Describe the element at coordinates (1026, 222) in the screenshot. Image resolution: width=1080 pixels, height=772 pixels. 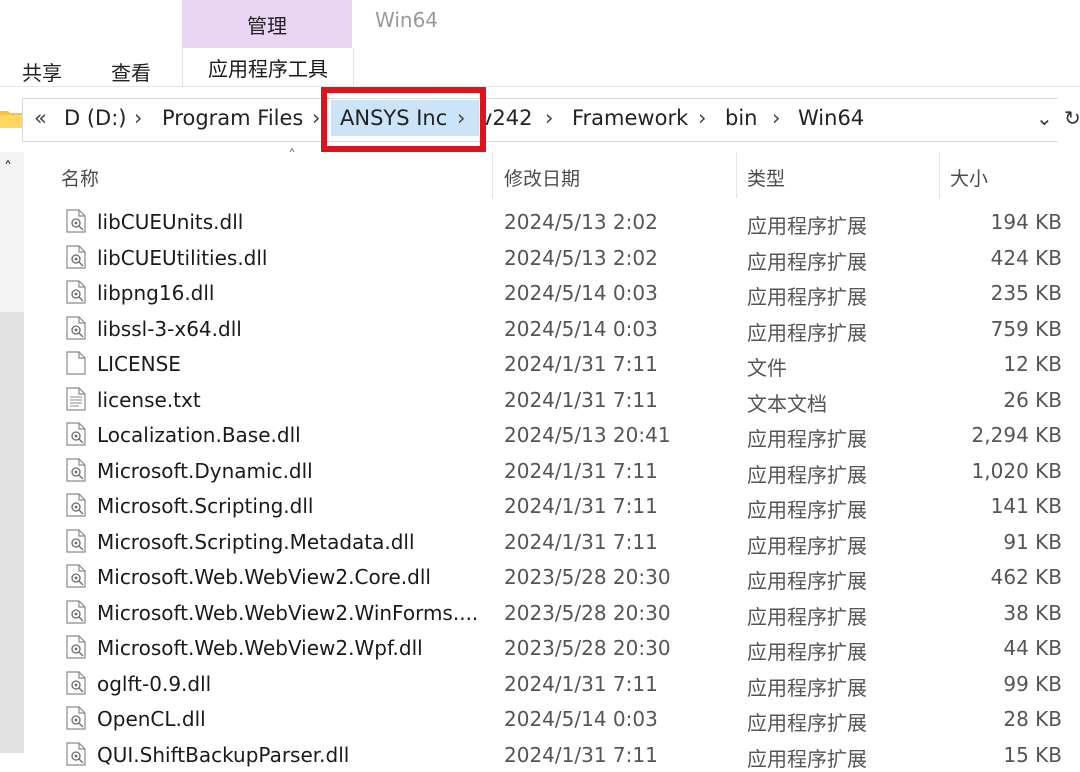
I see `file-size: 194 KB` at that location.